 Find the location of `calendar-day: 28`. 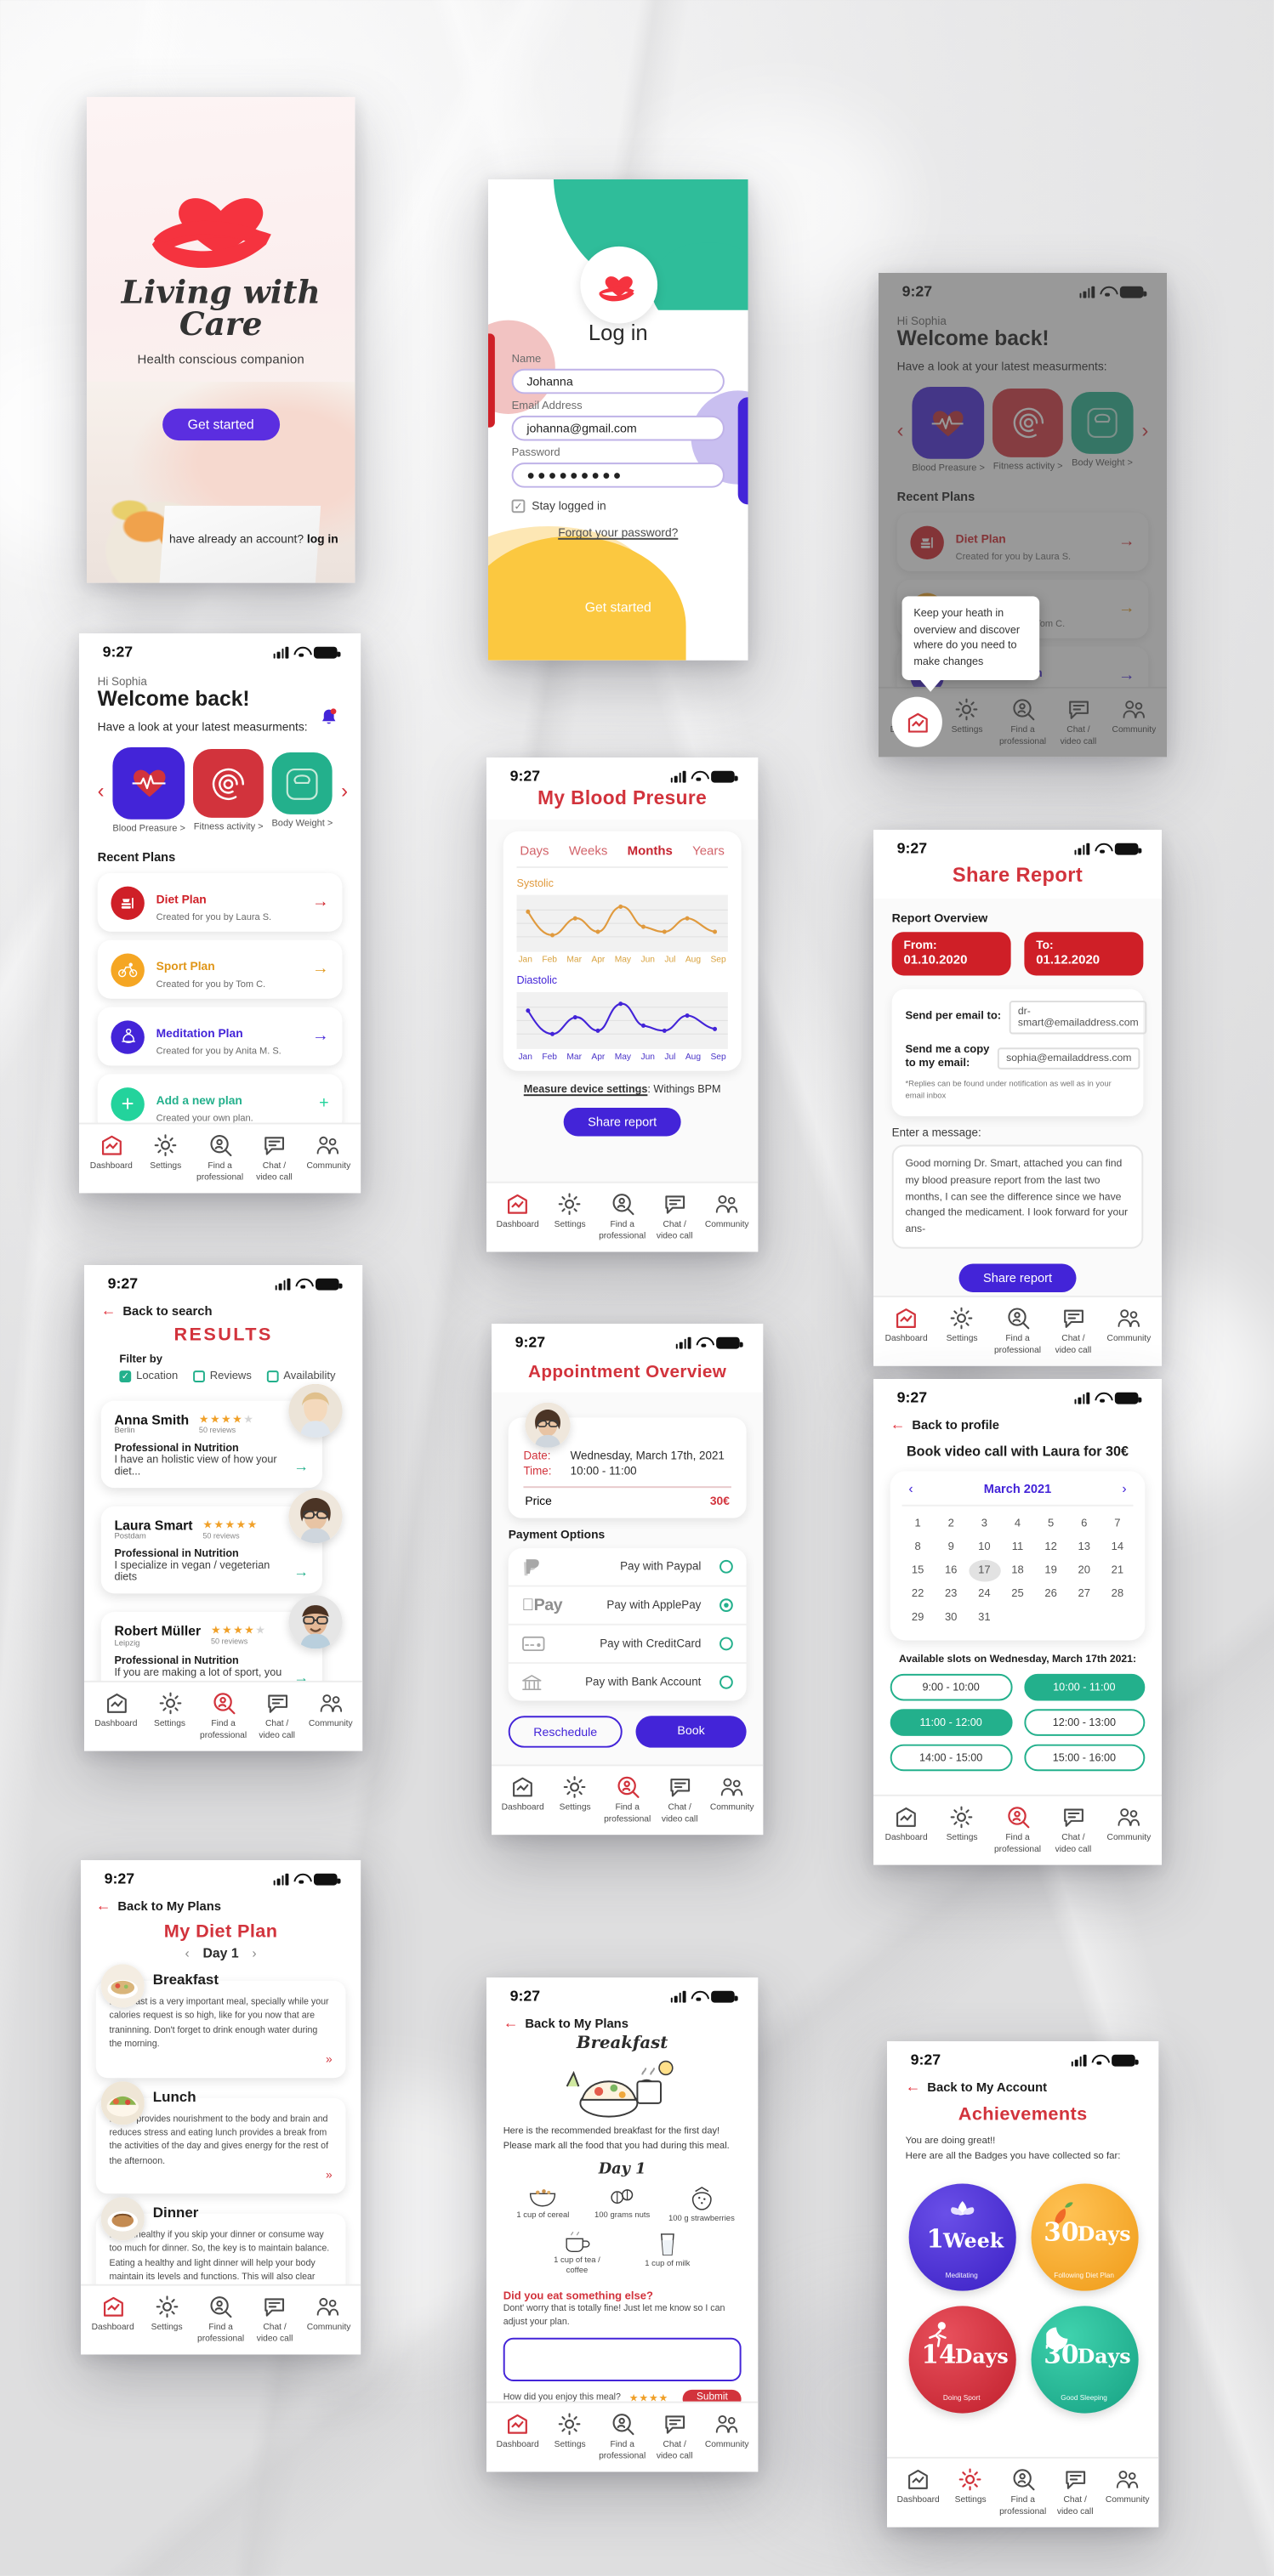

calendar-day: 28 is located at coordinates (1117, 1595).